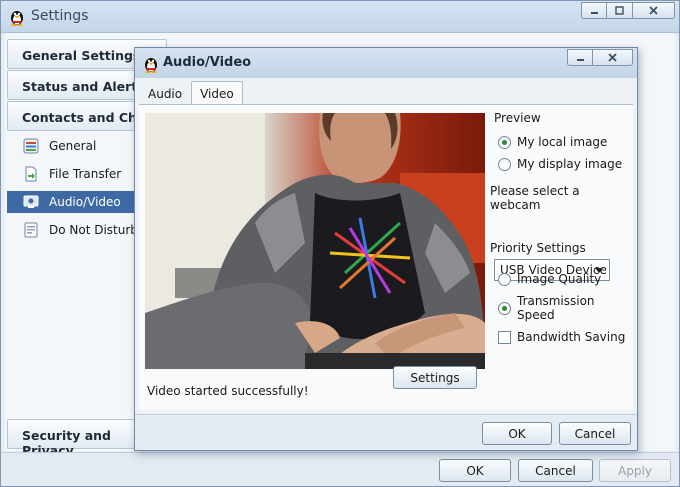  I want to click on priority-settings-label: Priority Settings, so click(538, 248).